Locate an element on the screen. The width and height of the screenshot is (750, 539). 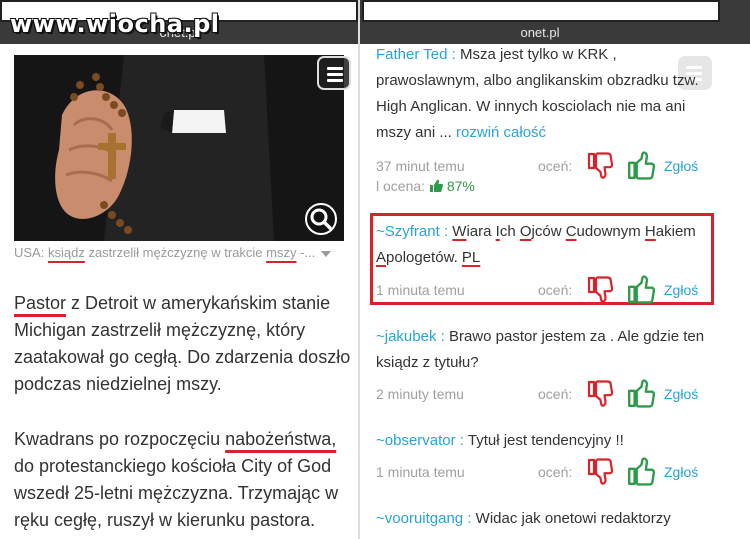
zoom-icon is located at coordinates (321, 219).